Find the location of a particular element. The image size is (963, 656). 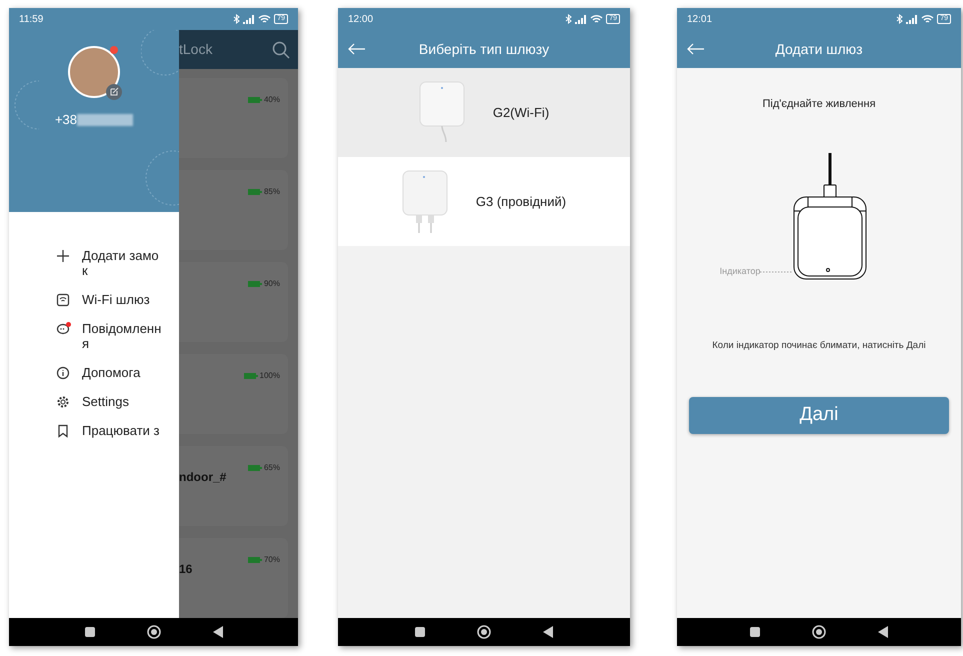

search-icon is located at coordinates (281, 49).